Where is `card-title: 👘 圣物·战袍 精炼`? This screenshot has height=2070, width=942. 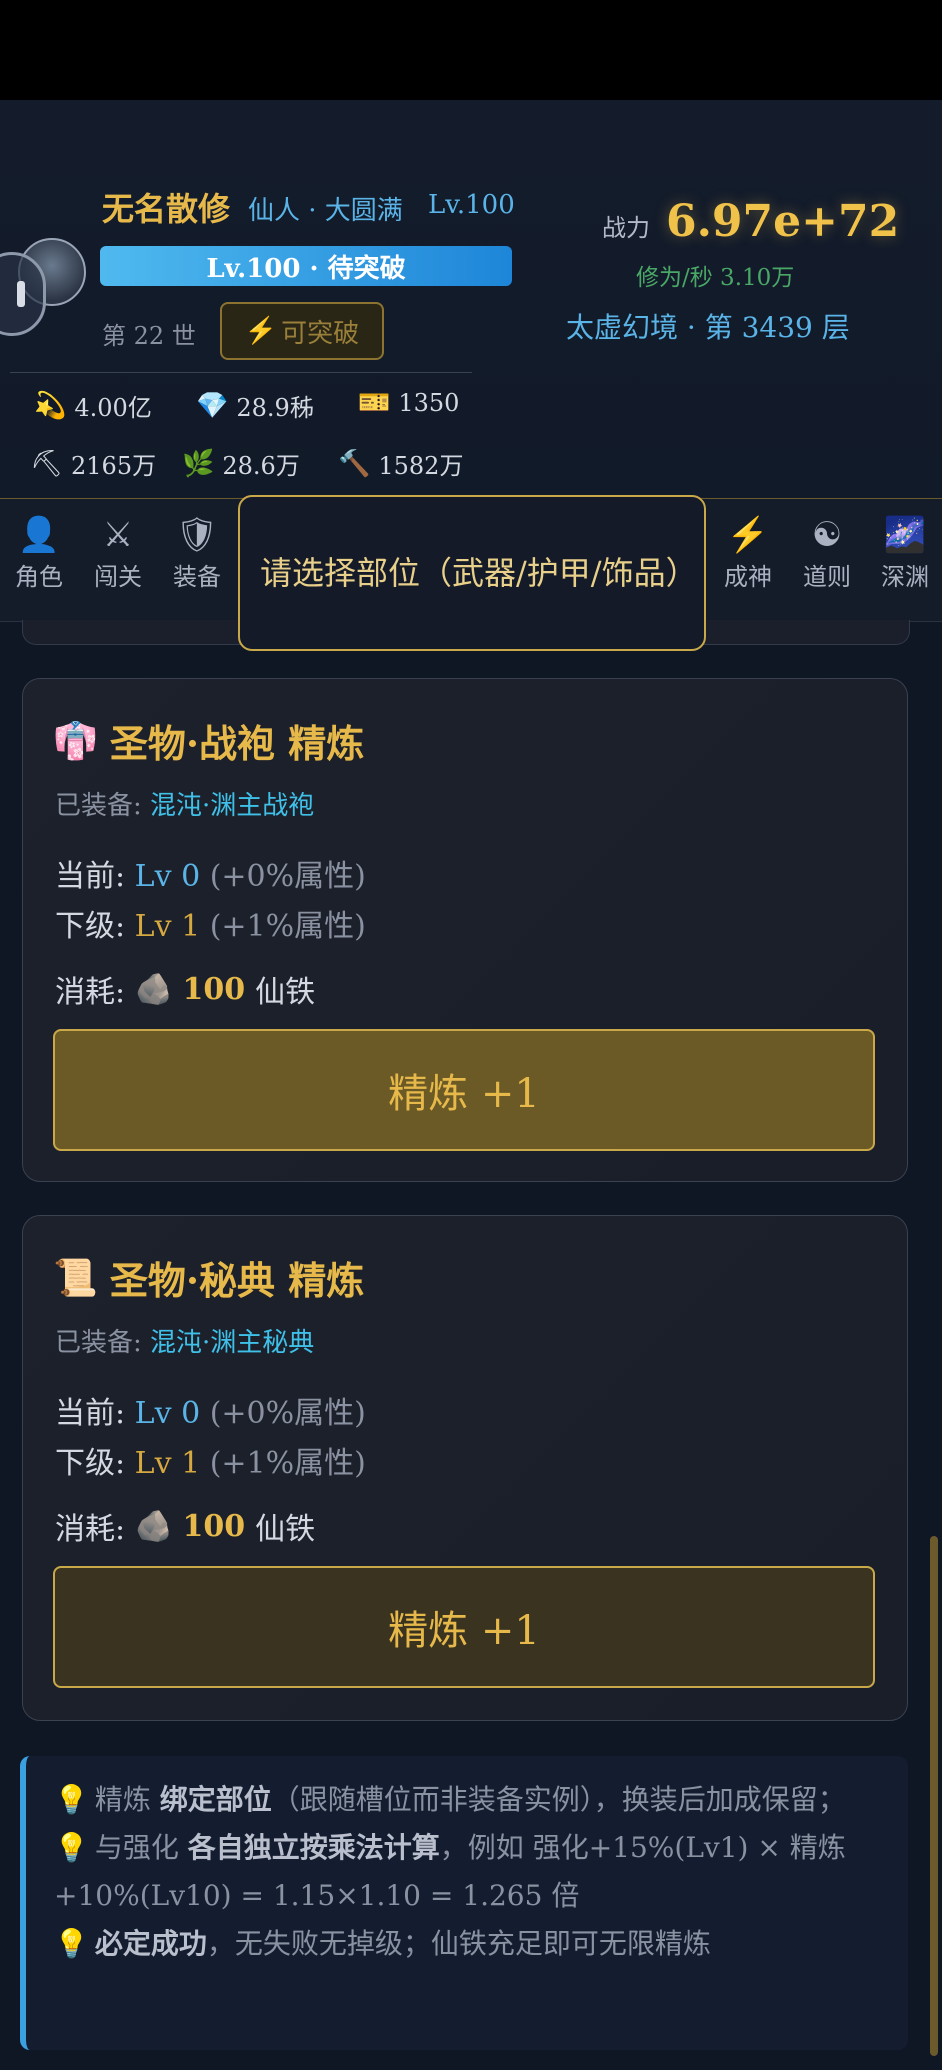 card-title: 👘 圣物·战袍 精炼 is located at coordinates (209, 743).